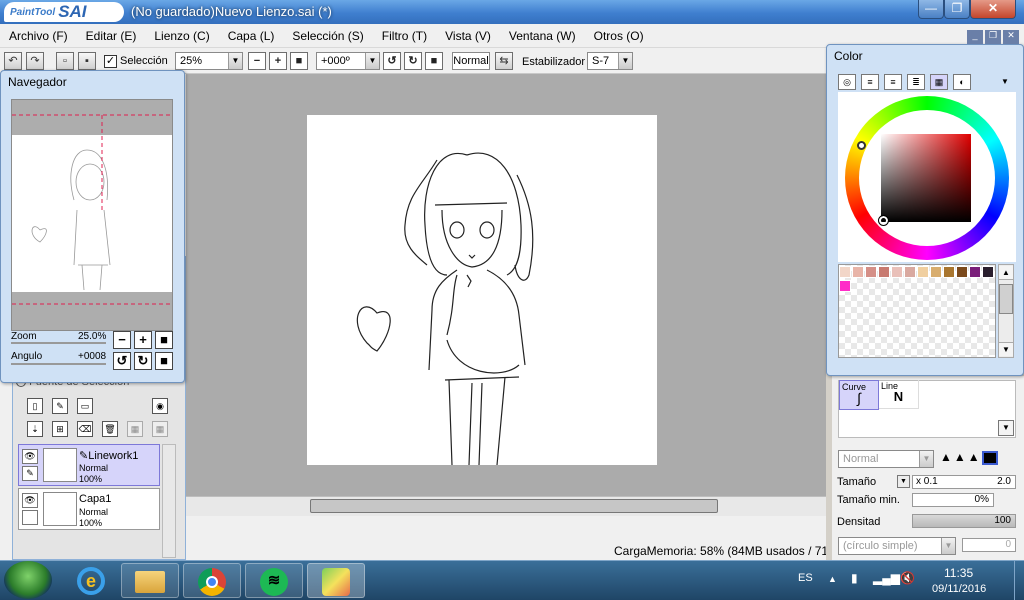 The height and width of the screenshot is (600, 1024). I want to click on menu-item: Archivo (F), so click(38, 36).